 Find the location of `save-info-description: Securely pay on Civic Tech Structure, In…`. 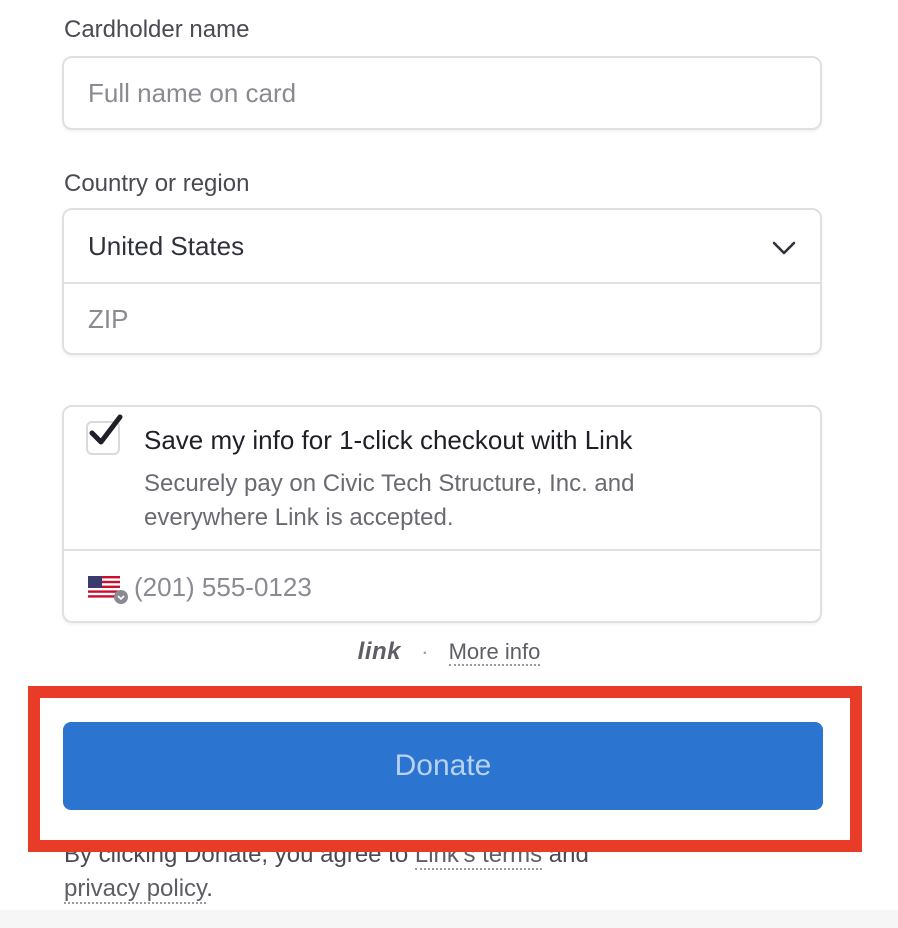

save-info-description: Securely pay on Civic Tech Structure, In… is located at coordinates (389, 500).